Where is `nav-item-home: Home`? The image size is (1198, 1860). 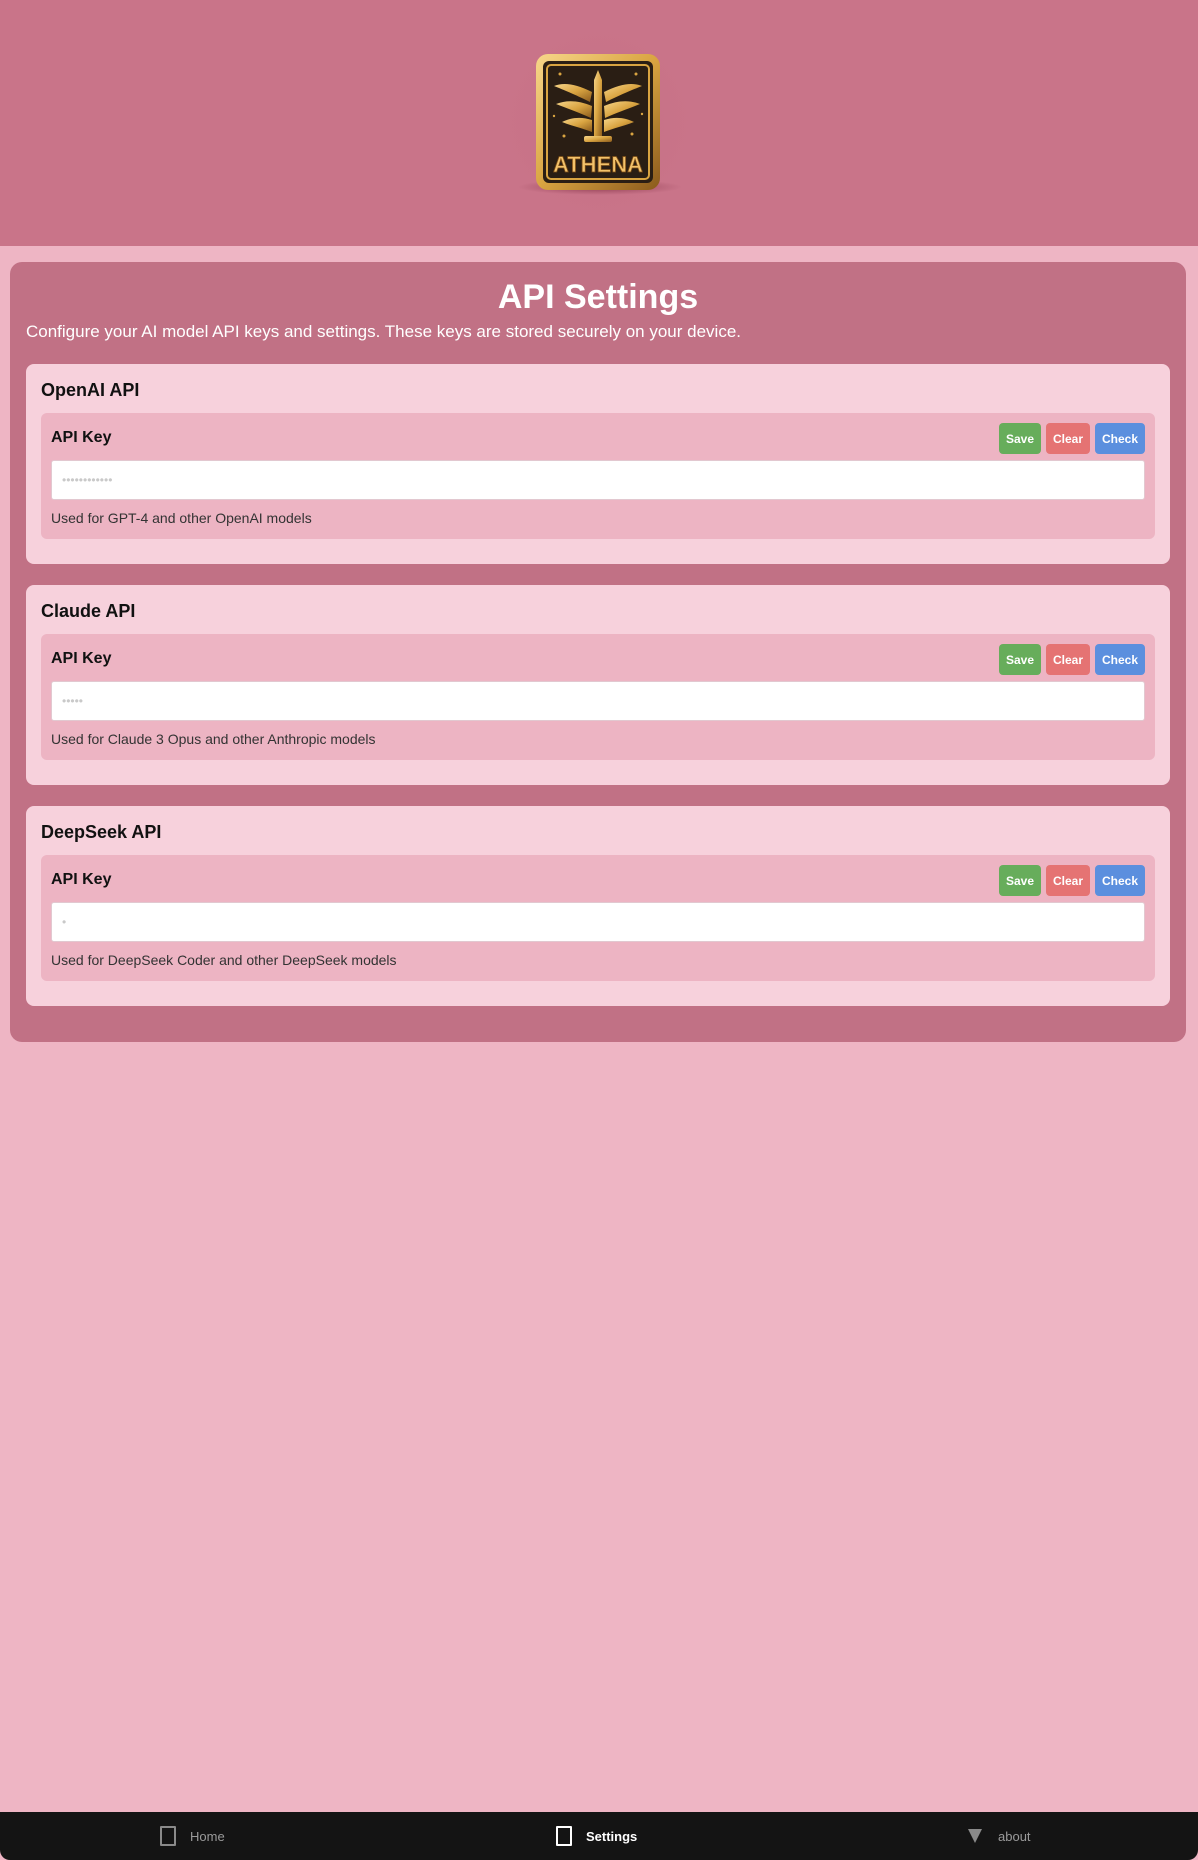
nav-item-home: Home is located at coordinates (192, 1836).